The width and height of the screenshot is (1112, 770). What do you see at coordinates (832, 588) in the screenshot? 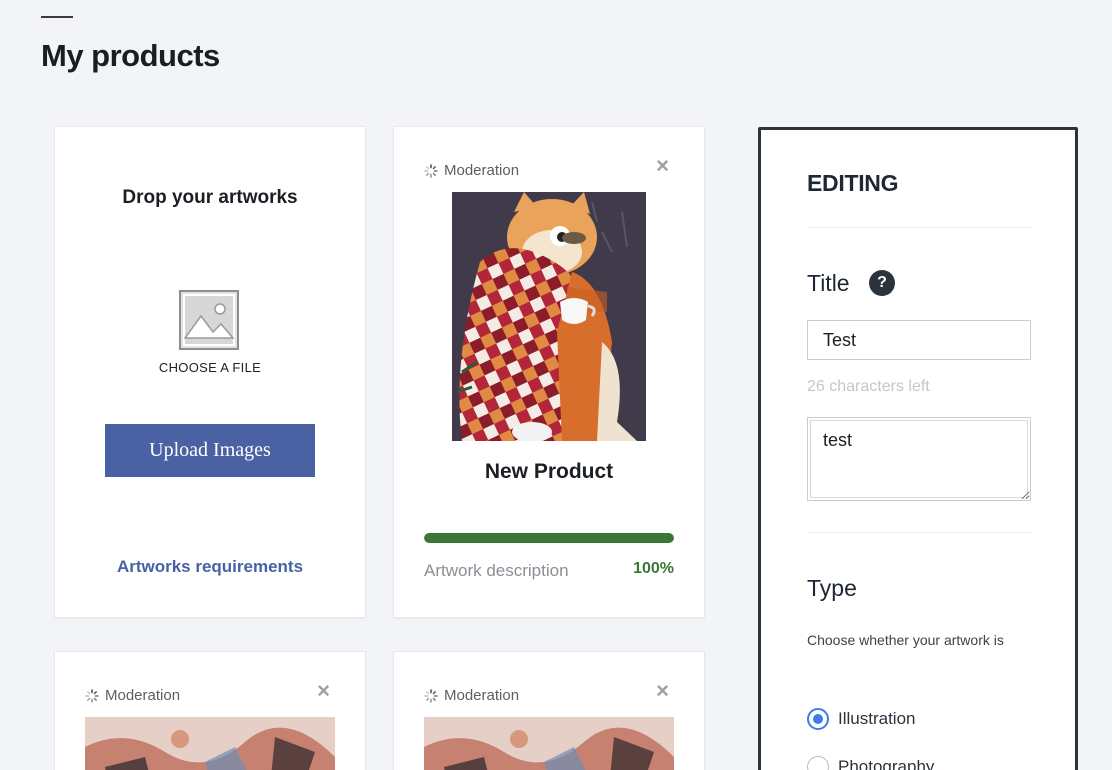
I see `type-label: Type` at bounding box center [832, 588].